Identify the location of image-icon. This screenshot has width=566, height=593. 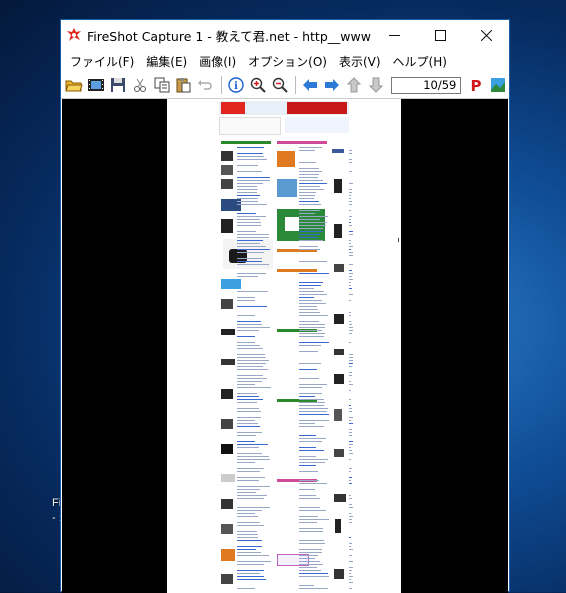
(497, 85).